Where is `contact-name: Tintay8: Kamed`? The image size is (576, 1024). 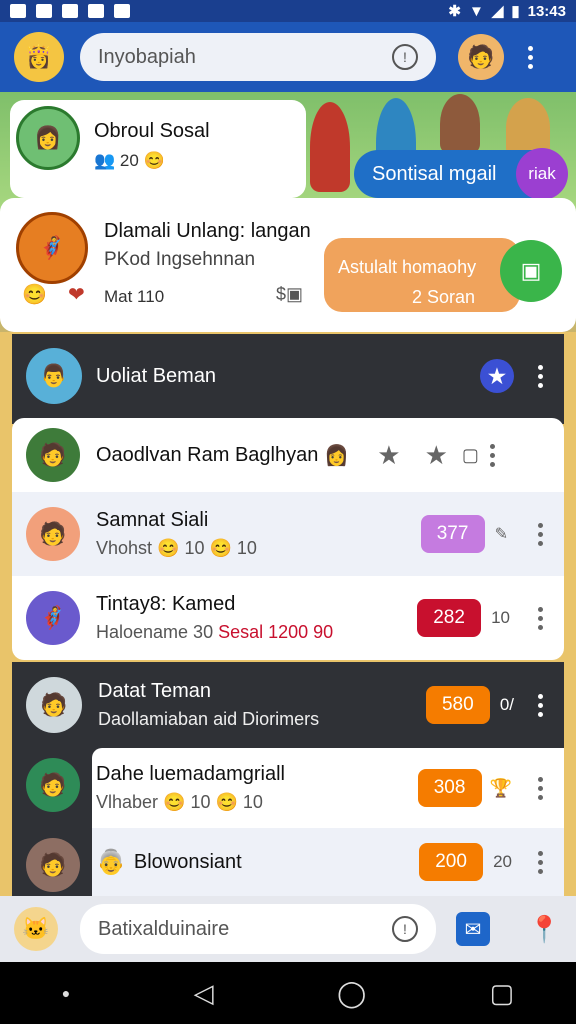
contact-name: Tintay8: Kamed is located at coordinates (166, 604).